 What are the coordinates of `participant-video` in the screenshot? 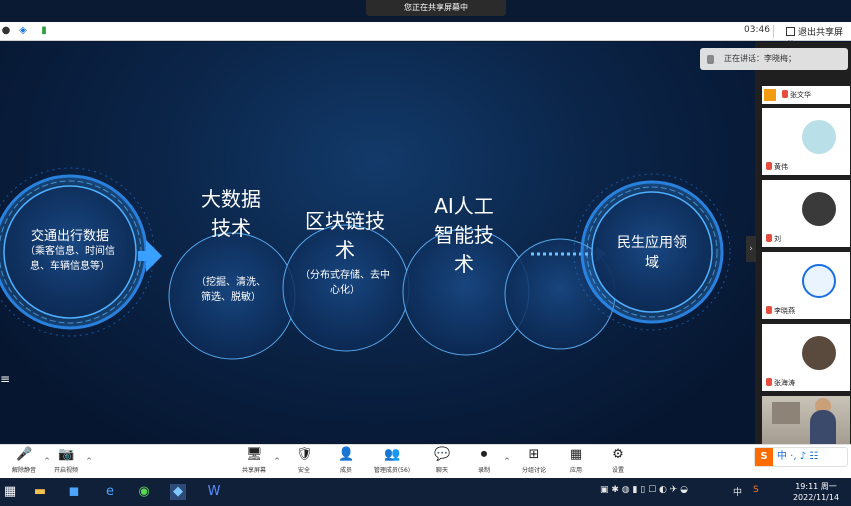 It's located at (806, 420).